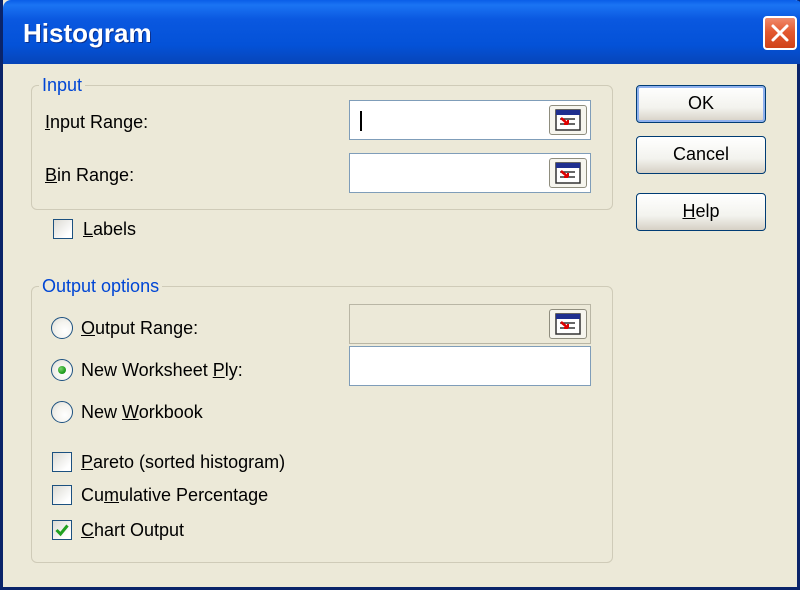 The width and height of the screenshot is (800, 590). Describe the element at coordinates (109, 229) in the screenshot. I see `labels-checkbox-label: Labels` at that location.